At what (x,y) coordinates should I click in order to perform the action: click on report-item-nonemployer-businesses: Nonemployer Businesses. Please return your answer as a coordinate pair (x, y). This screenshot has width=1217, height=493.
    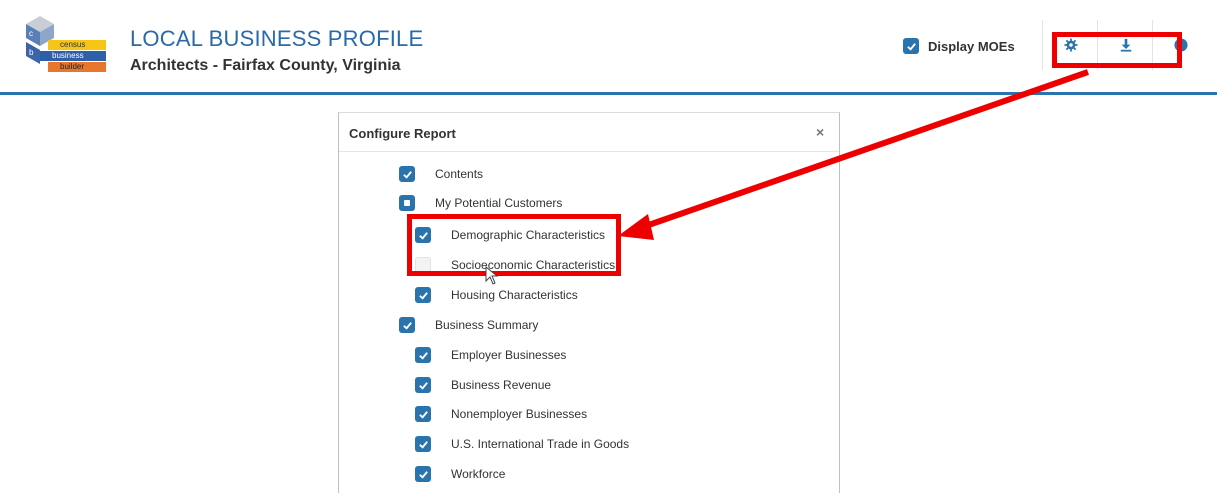
    Looking at the image, I should click on (501, 414).